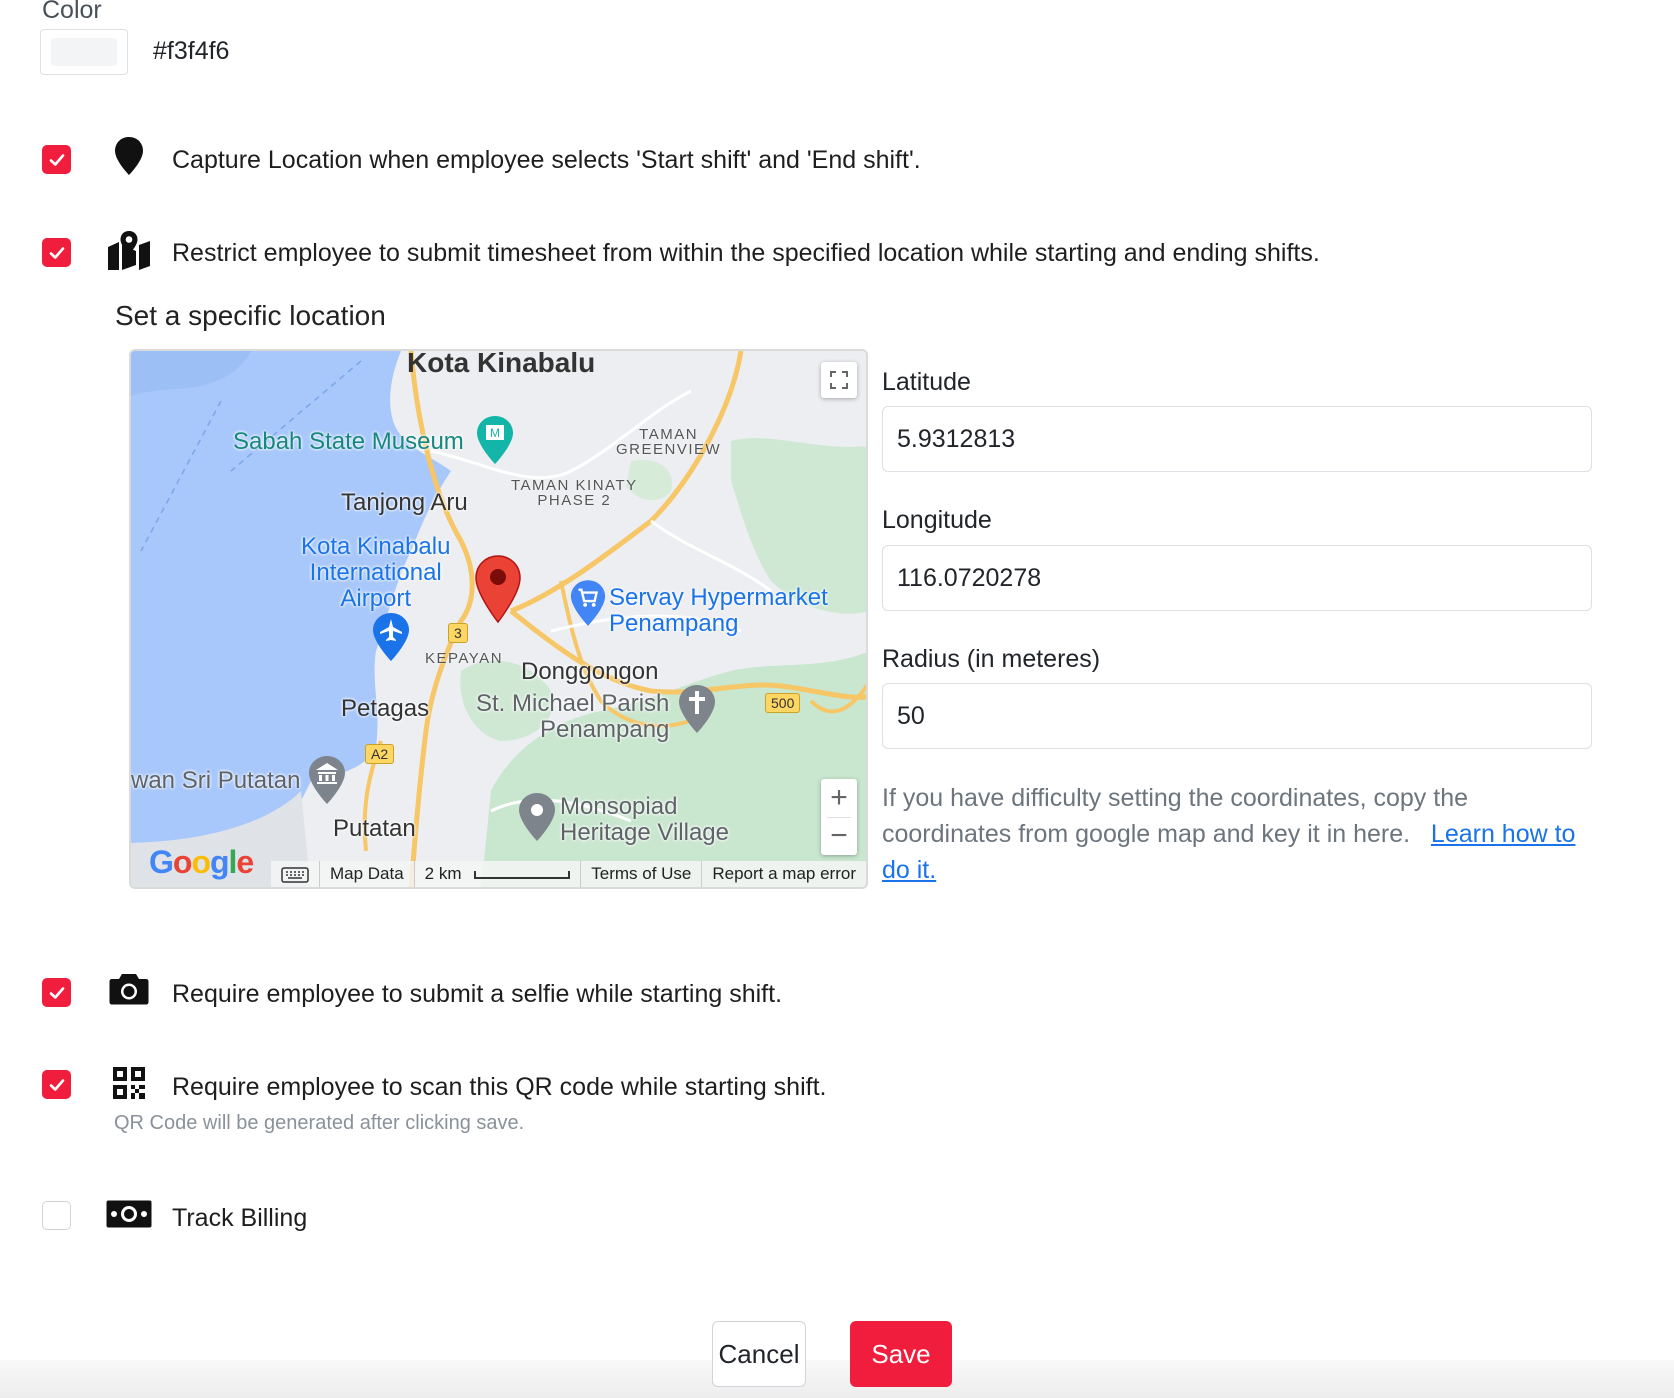  Describe the element at coordinates (644, 832) in the screenshot. I see `map-label-monsopiad-line2: Heritage Village` at that location.